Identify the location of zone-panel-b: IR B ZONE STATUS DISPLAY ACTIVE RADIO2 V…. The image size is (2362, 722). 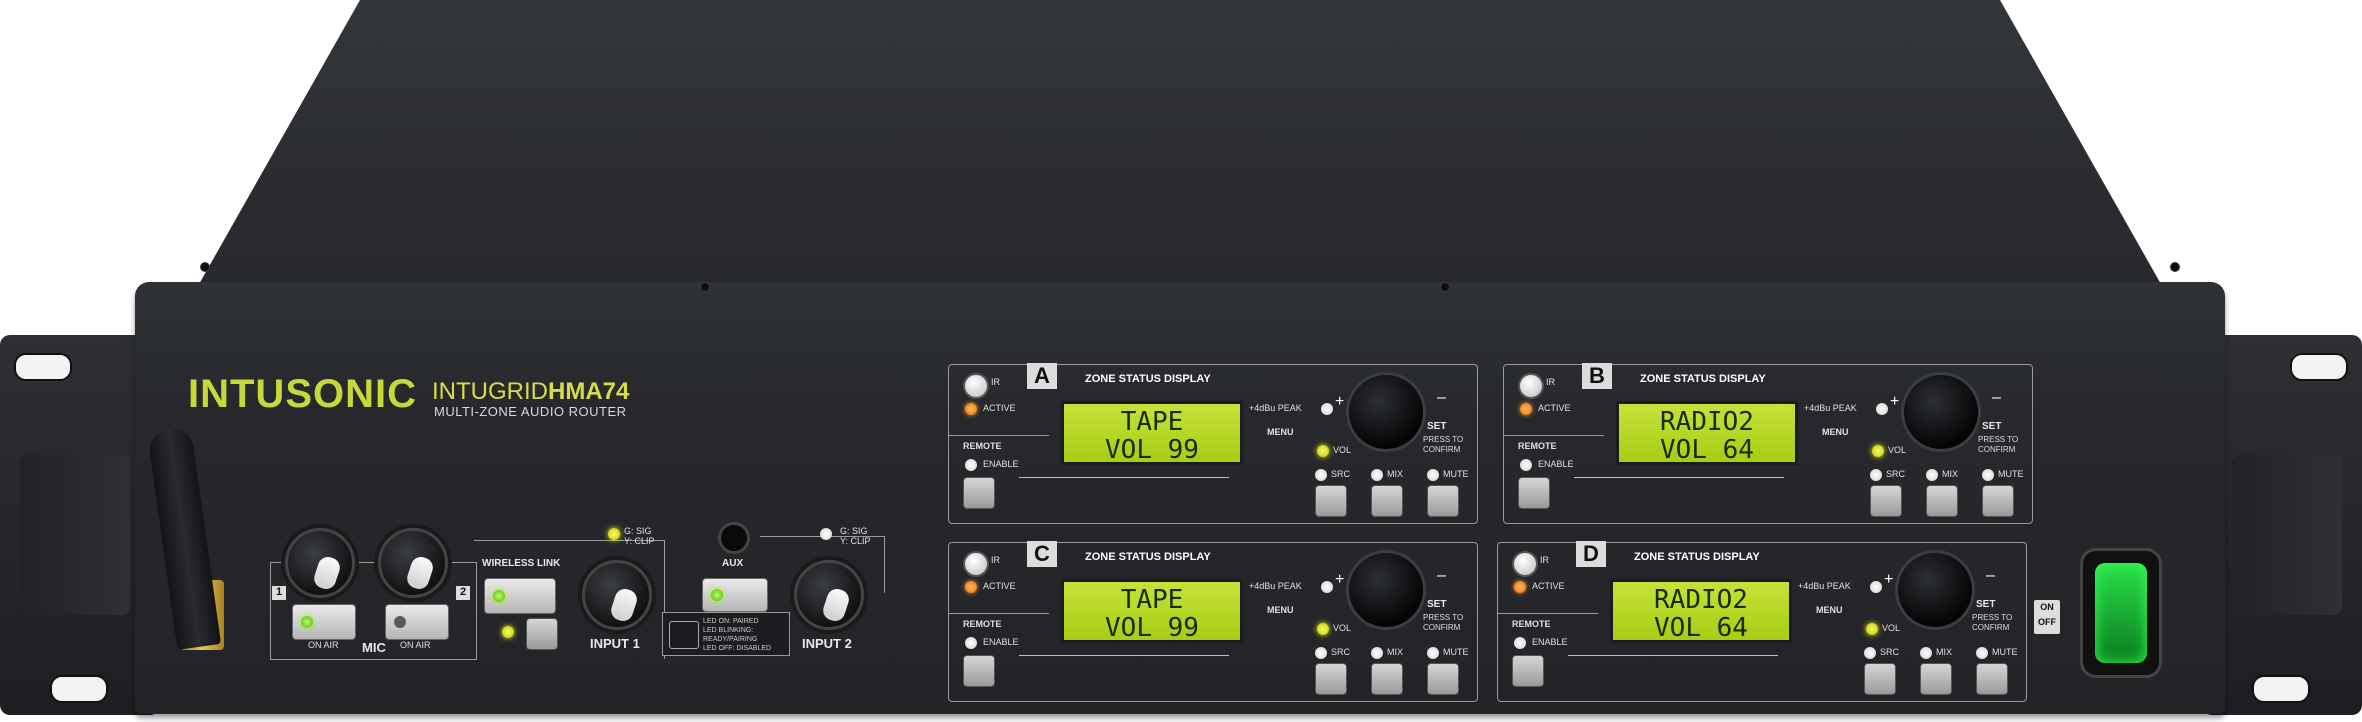
(1768, 443).